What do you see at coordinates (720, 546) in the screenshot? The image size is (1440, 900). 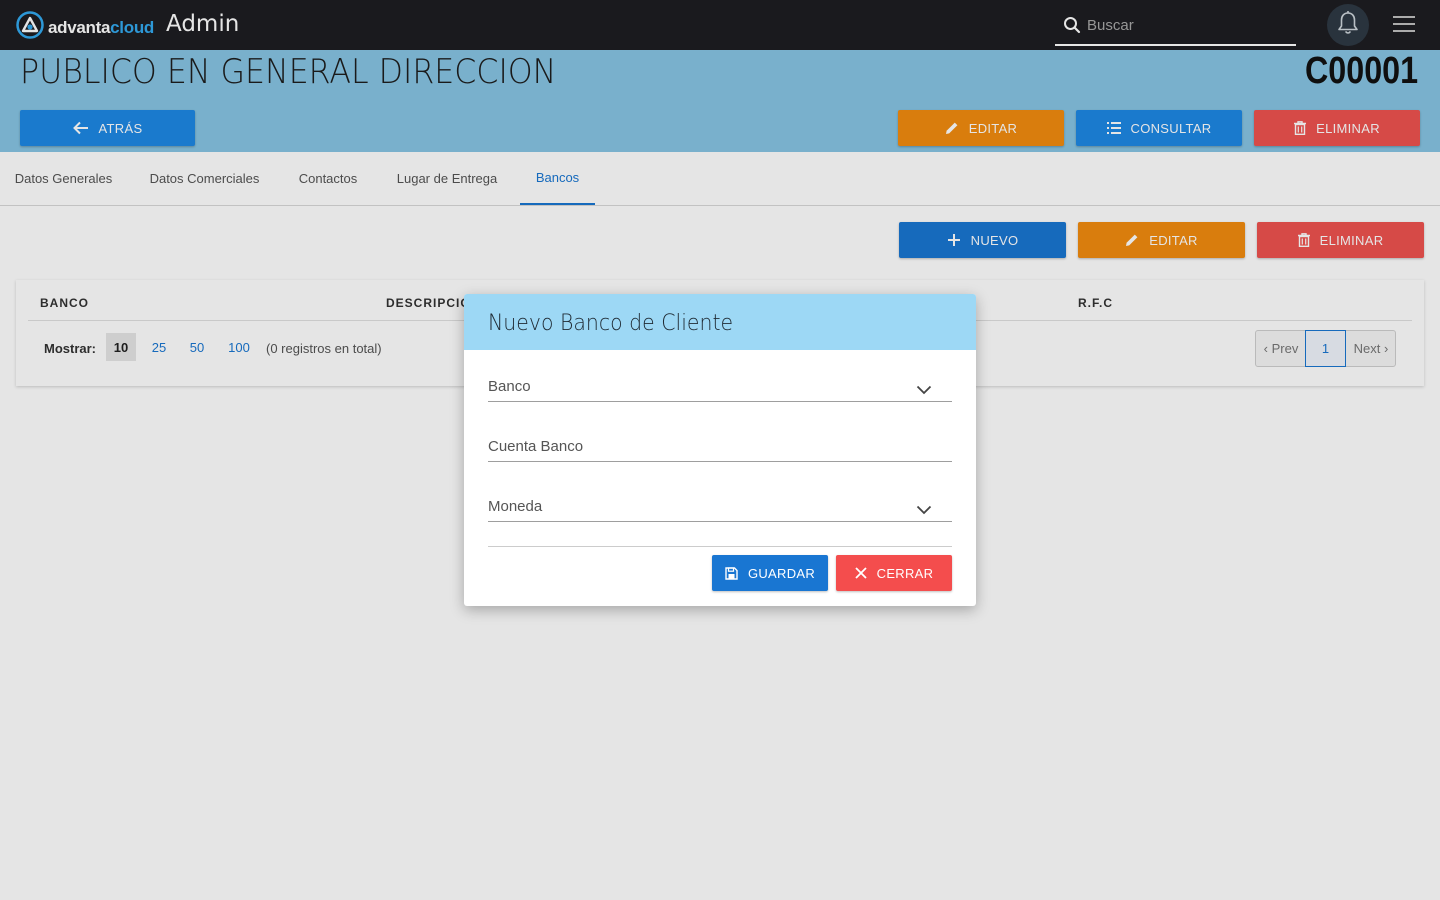 I see `modal-divider` at bounding box center [720, 546].